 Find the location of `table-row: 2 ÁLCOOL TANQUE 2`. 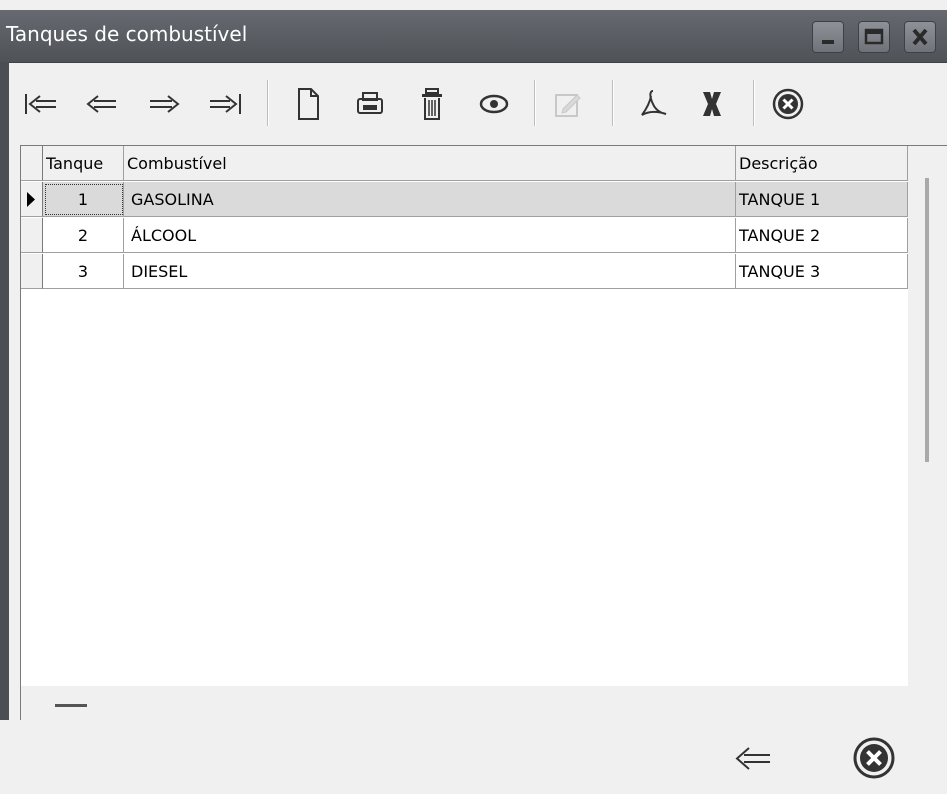

table-row: 2 ÁLCOOL TANQUE 2 is located at coordinates (464, 236).